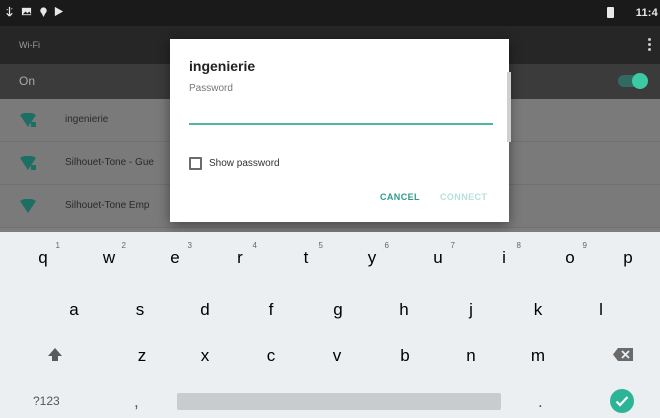  I want to click on key-s: s, so click(140, 310).